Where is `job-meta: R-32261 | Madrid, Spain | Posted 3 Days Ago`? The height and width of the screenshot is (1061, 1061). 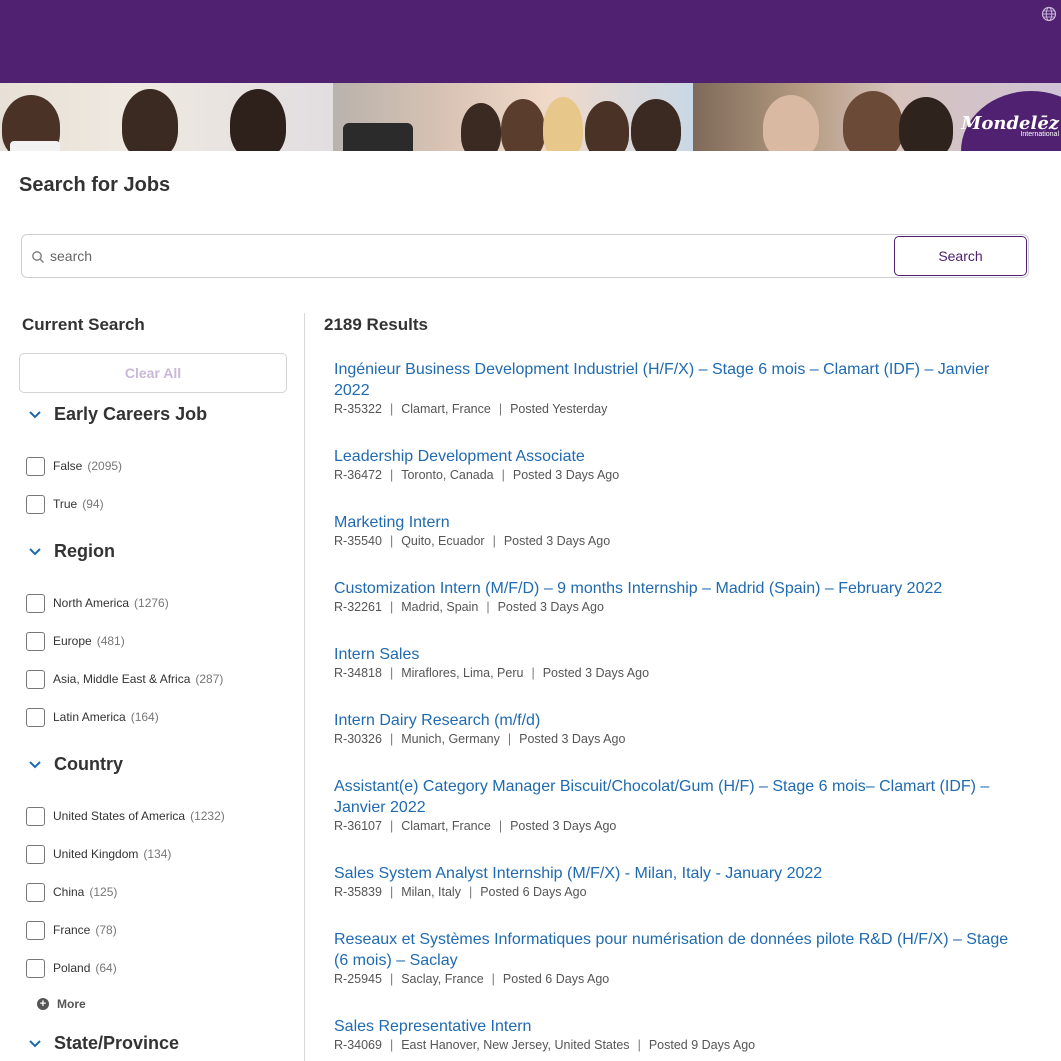 job-meta: R-32261 | Madrid, Spain | Posted 3 Days Ago is located at coordinates (469, 607).